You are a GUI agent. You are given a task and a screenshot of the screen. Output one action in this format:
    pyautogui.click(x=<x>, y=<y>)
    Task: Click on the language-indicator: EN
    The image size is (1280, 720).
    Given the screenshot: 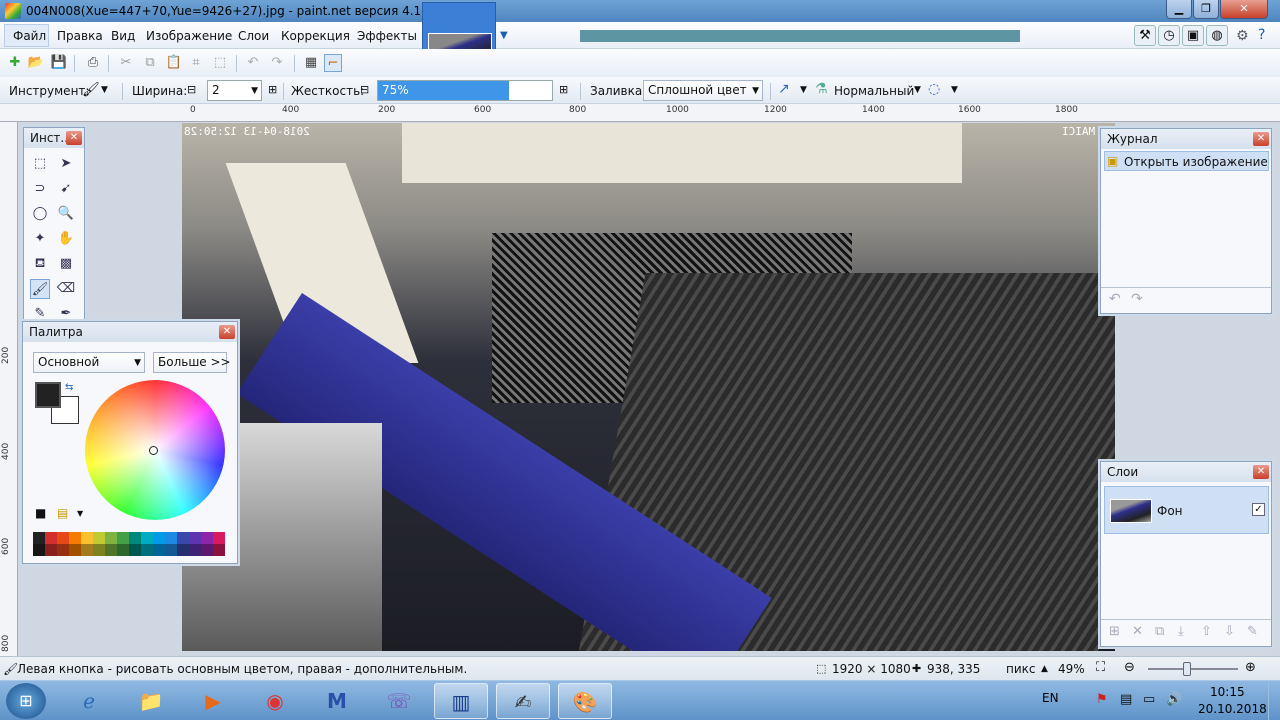 What is the action you would take?
    pyautogui.click(x=1050, y=698)
    